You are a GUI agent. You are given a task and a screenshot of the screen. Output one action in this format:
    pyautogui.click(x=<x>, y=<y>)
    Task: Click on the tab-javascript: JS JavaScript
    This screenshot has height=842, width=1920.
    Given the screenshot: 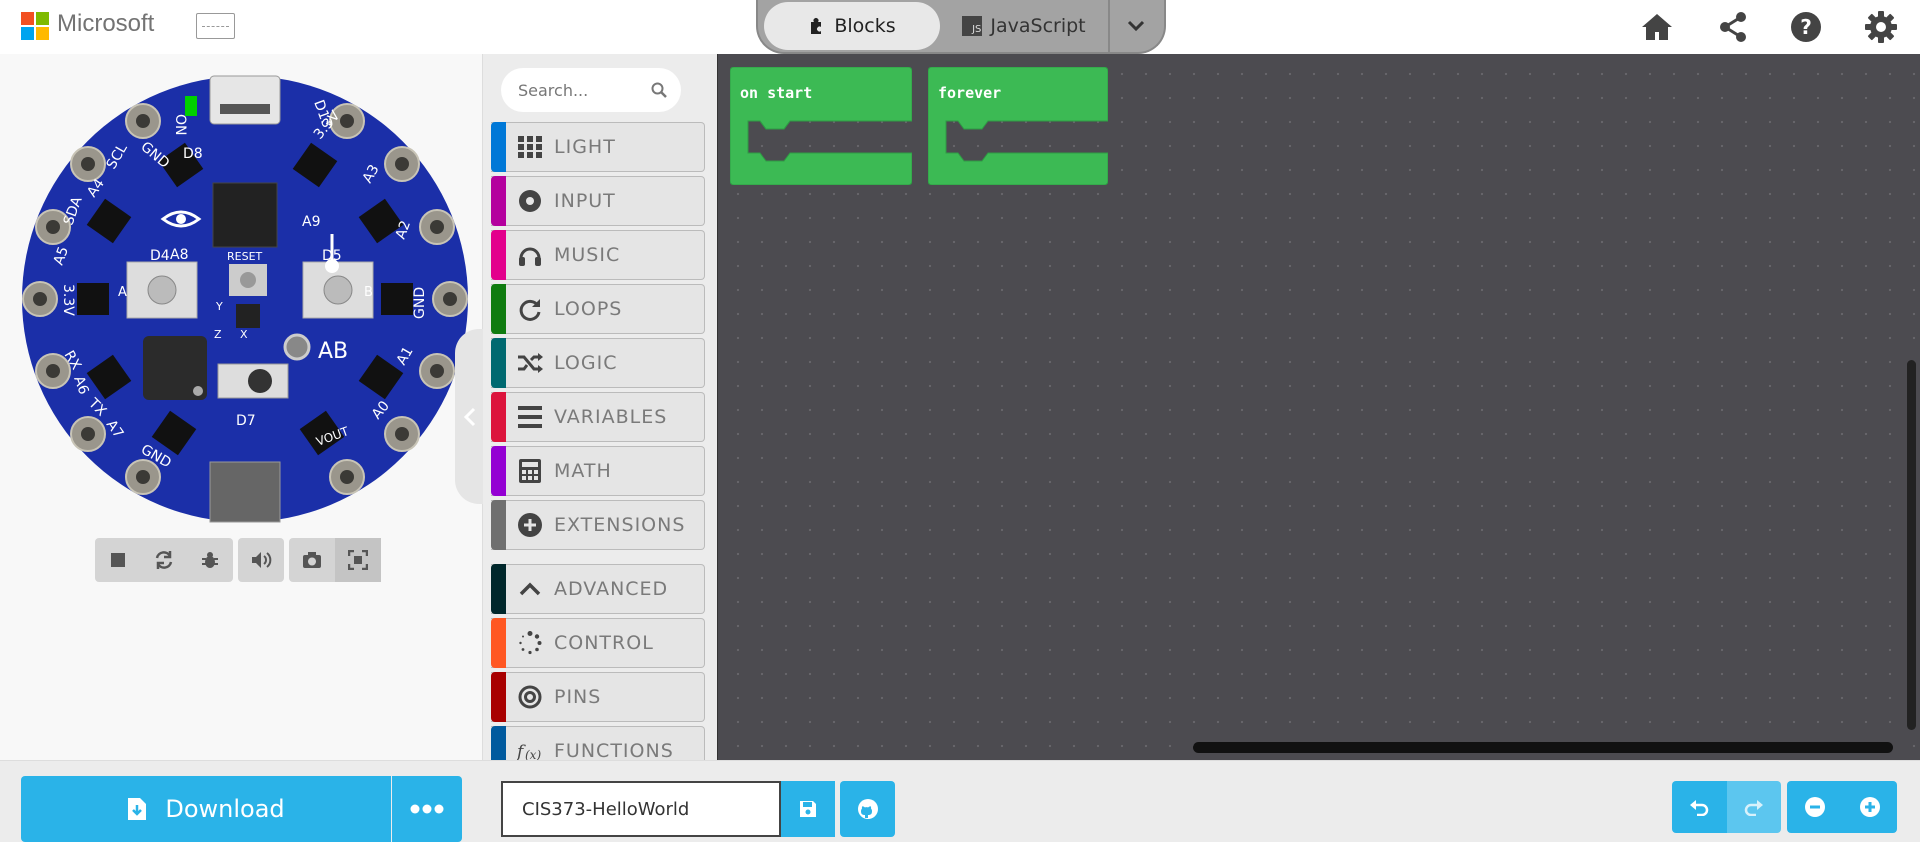 What is the action you would take?
    pyautogui.click(x=1024, y=26)
    